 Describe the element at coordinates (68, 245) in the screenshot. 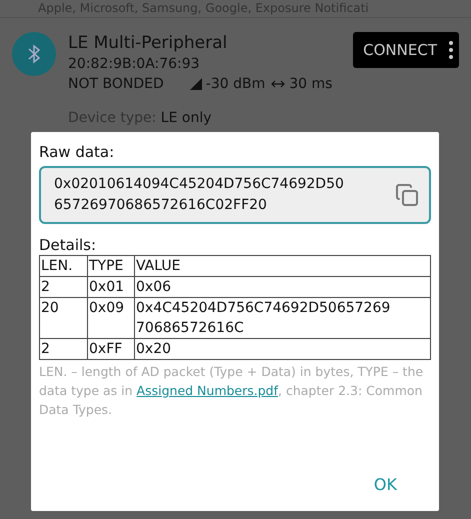

I see `details-label: Details:` at that location.